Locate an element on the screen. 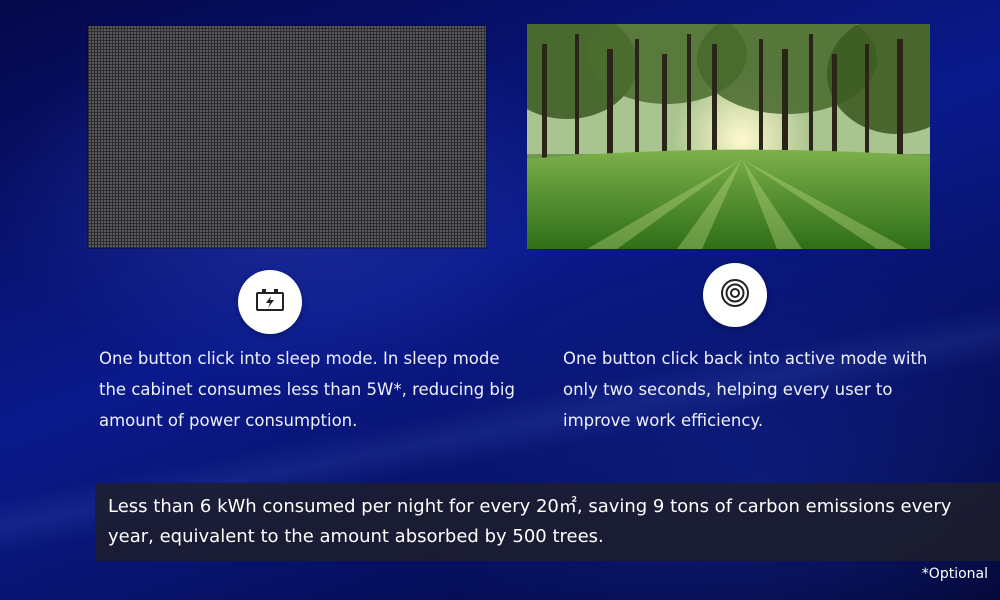 The image size is (1000, 600). optional-footnote: *Optional is located at coordinates (954, 574).